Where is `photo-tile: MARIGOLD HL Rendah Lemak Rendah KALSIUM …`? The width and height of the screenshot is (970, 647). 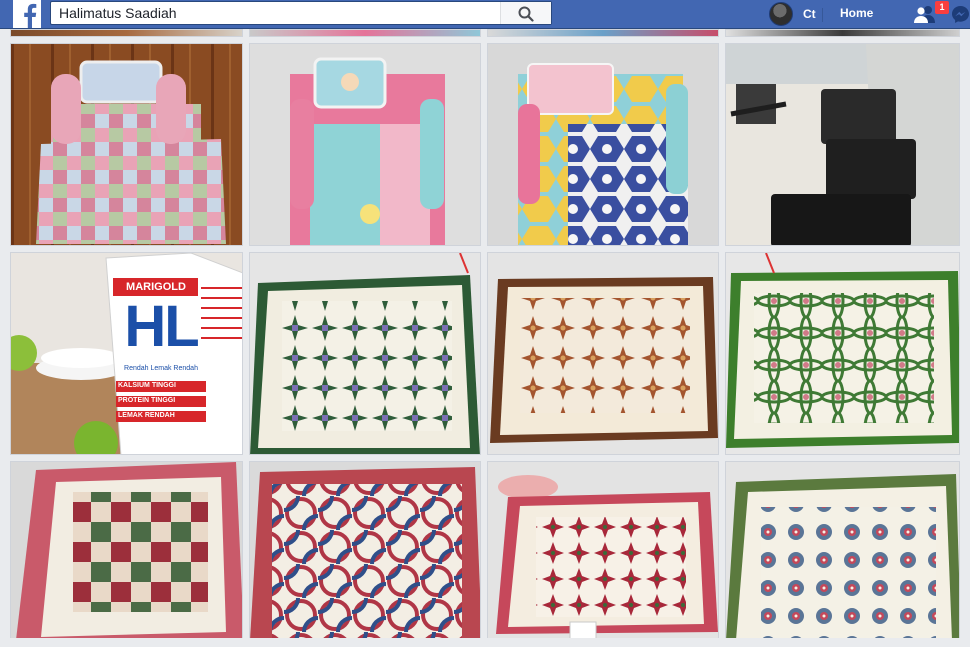
photo-tile: MARIGOLD HL Rendah Lemak Rendah KALSIUM … is located at coordinates (126, 353).